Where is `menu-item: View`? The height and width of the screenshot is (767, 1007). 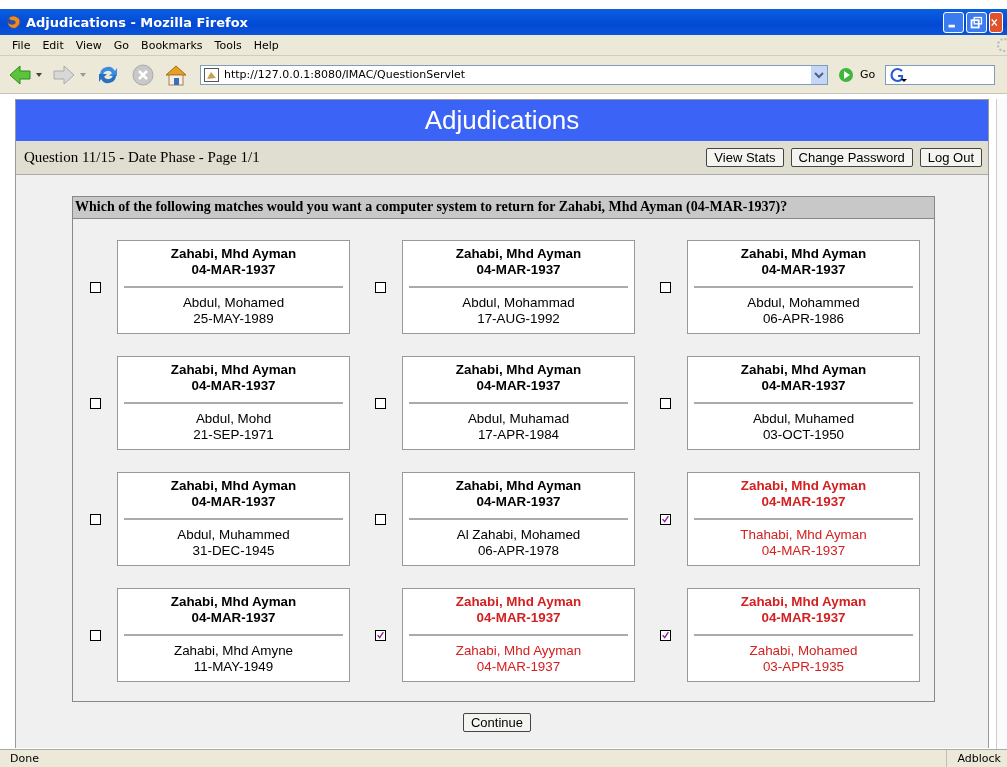
menu-item: View is located at coordinates (88, 45).